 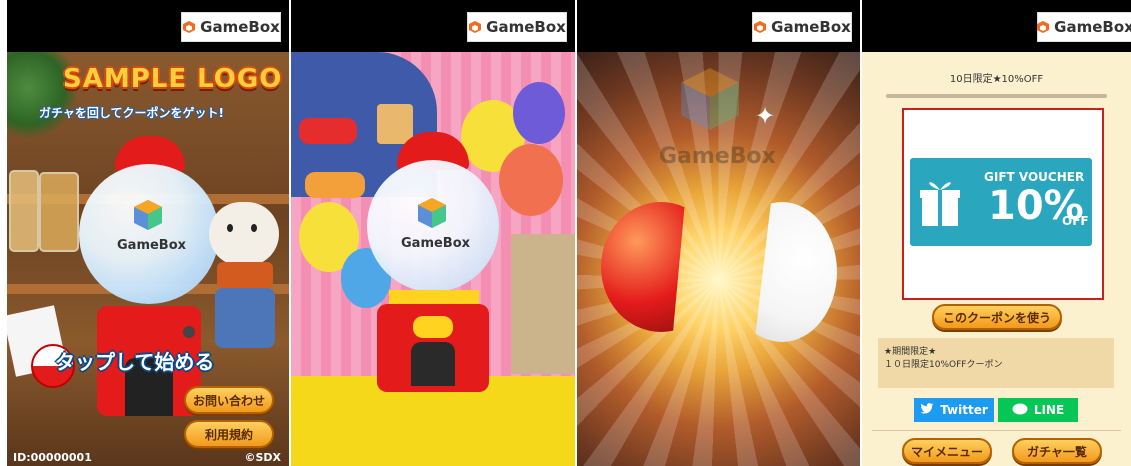 What do you see at coordinates (131, 113) in the screenshot?
I see `subtitle: ガチャを回してクーポンをゲット!` at bounding box center [131, 113].